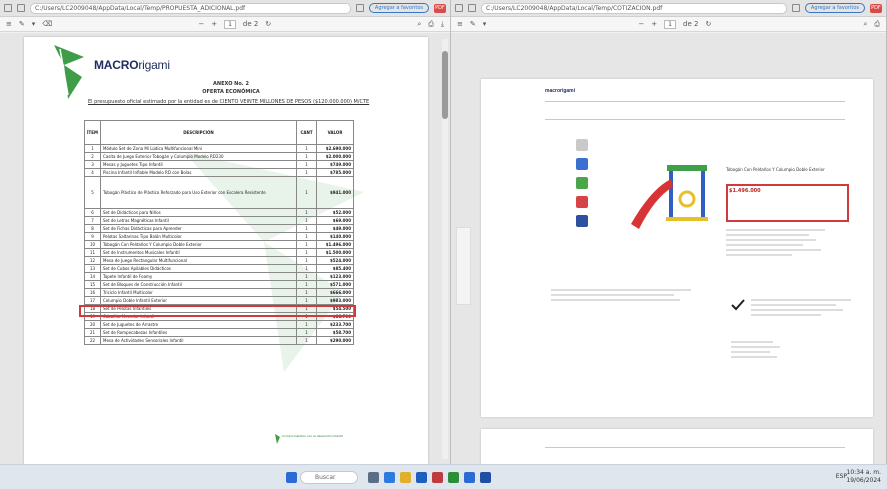 Image resolution: width=887 pixels, height=489 pixels. What do you see at coordinates (219, 332) in the screenshot?
I see `table-row: 21 Set de Rompecabezas Infantiles 1 $58.700` at bounding box center [219, 332].